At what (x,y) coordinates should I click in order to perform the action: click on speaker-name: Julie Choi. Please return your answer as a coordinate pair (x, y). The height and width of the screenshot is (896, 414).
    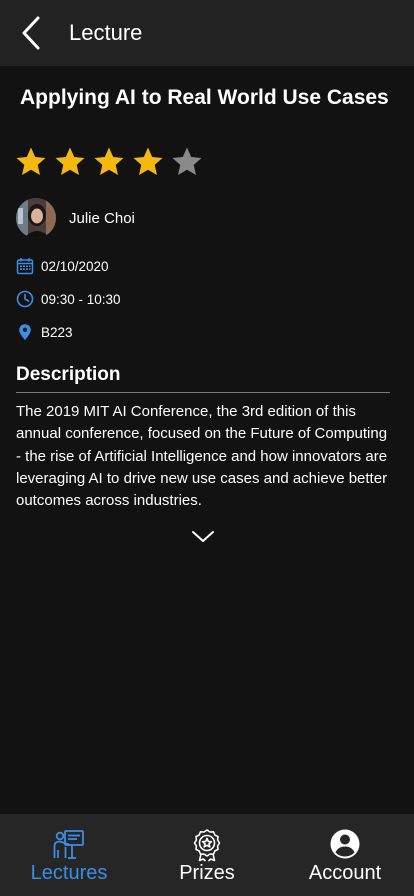
    Looking at the image, I should click on (102, 218).